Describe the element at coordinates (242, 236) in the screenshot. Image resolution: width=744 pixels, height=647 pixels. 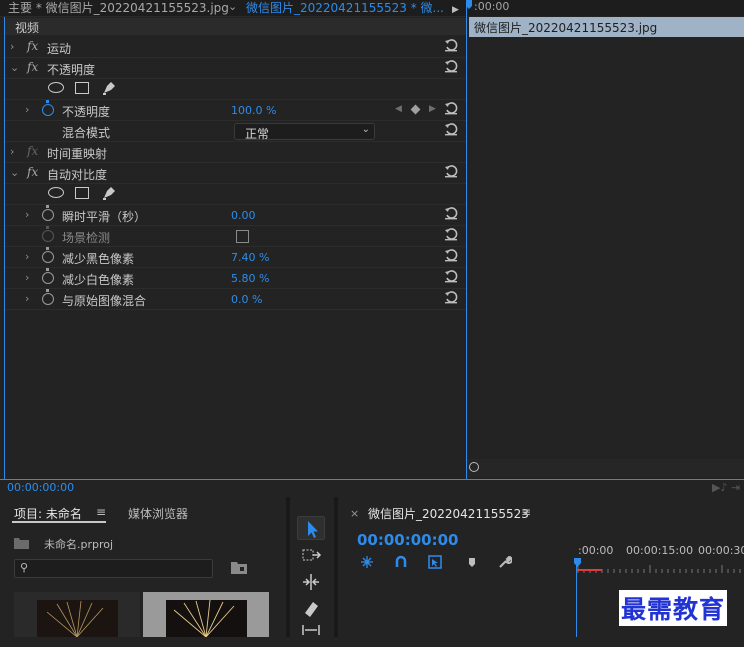
I see `scene-detect-checkbox` at that location.